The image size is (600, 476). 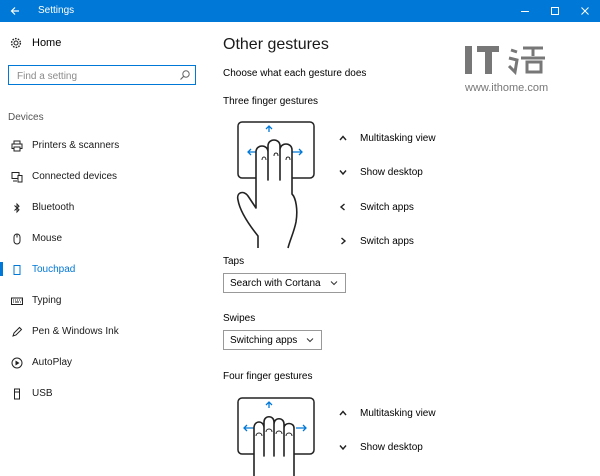 I want to click on keyboard-icon, so click(x=17, y=301).